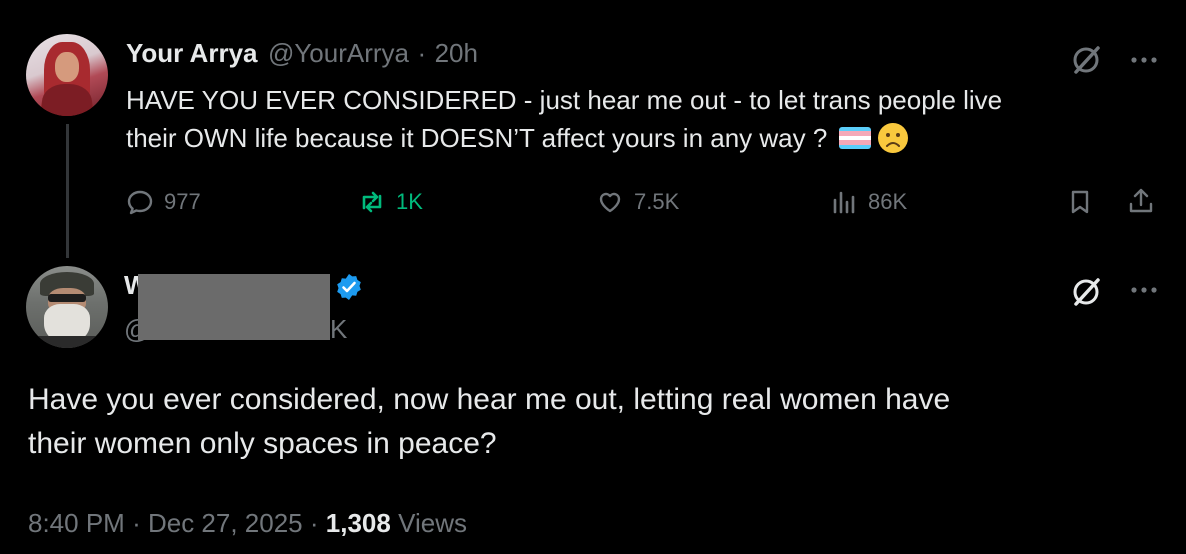  What do you see at coordinates (390, 202) in the screenshot?
I see `repost-action: 1K` at bounding box center [390, 202].